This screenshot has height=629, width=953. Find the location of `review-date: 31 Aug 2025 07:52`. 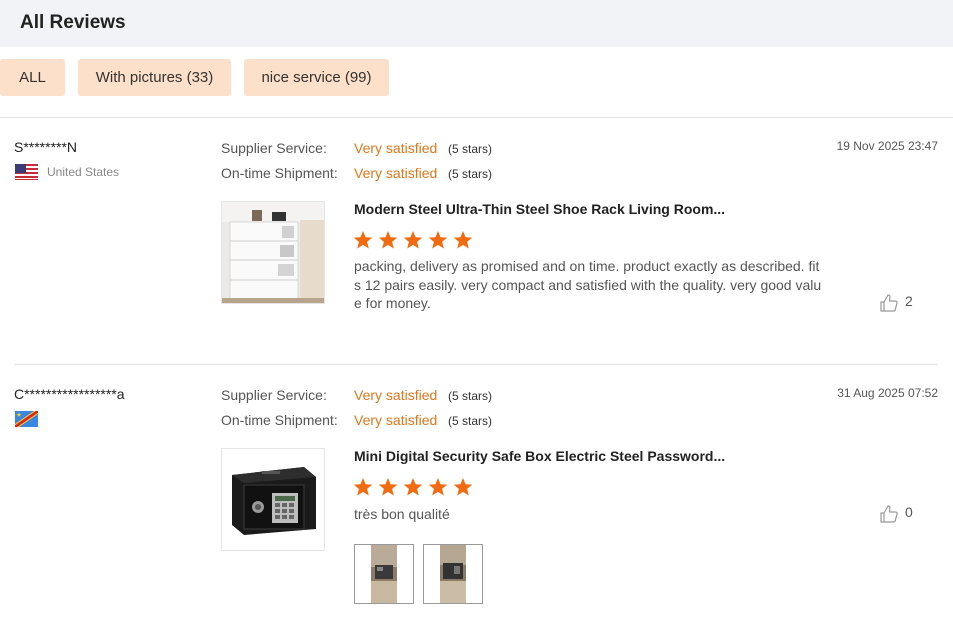

review-date: 31 Aug 2025 07:52 is located at coordinates (887, 393).